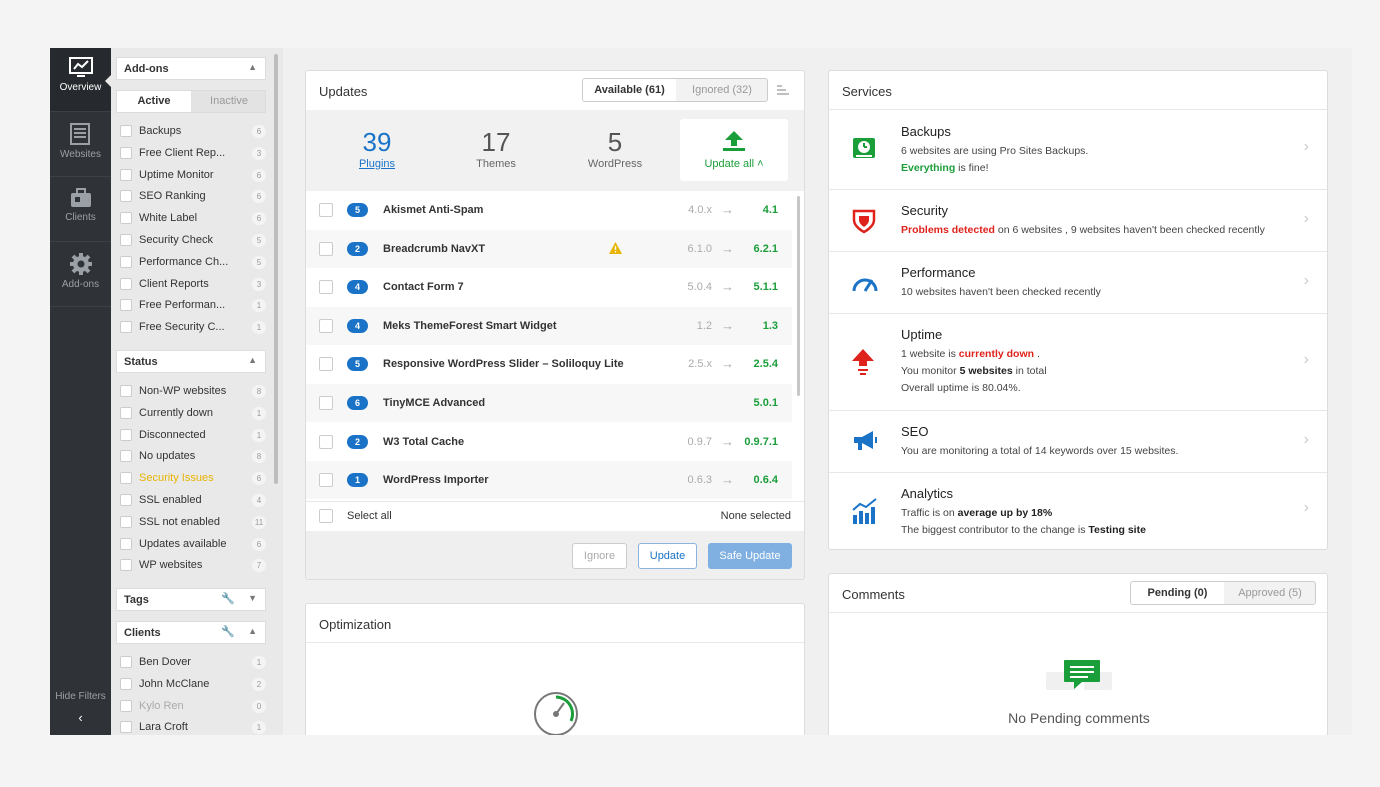 Image resolution: width=1380 pixels, height=787 pixels. What do you see at coordinates (193, 219) in the screenshot?
I see `addon-item: White Label 6` at bounding box center [193, 219].